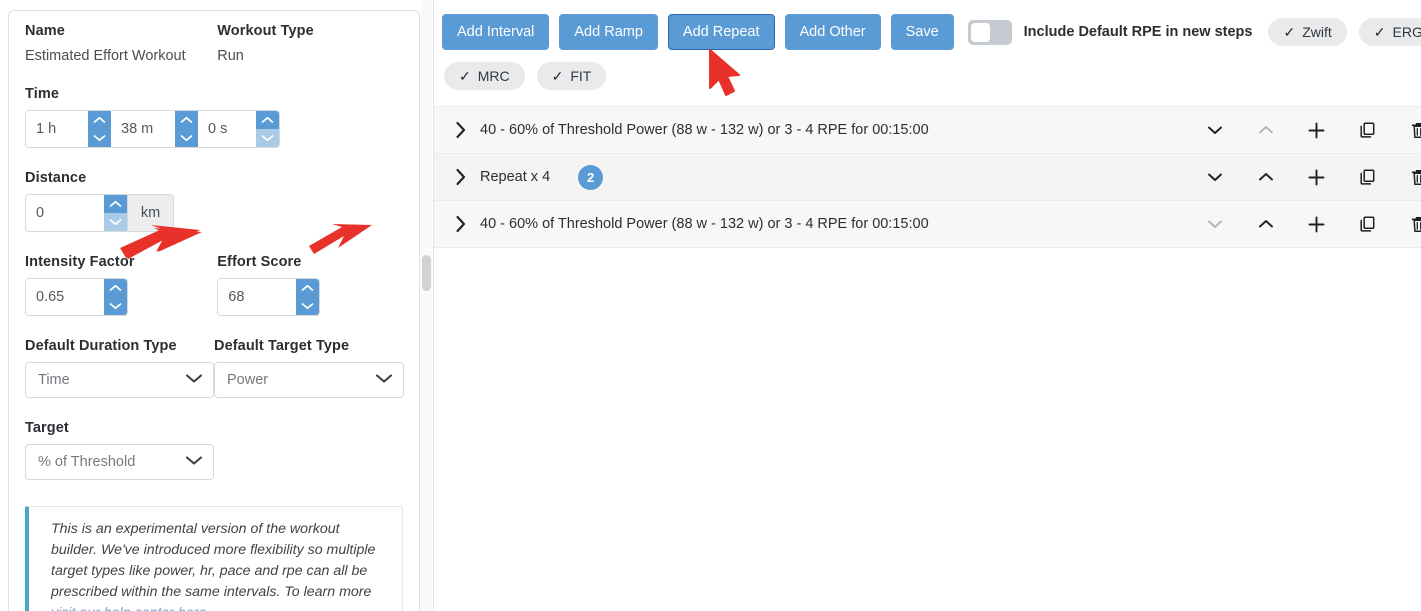 This screenshot has width=1421, height=611. Describe the element at coordinates (530, 76) in the screenshot. I see `toolbar-secondary-row: ✓ MRC ✓ FIT` at that location.